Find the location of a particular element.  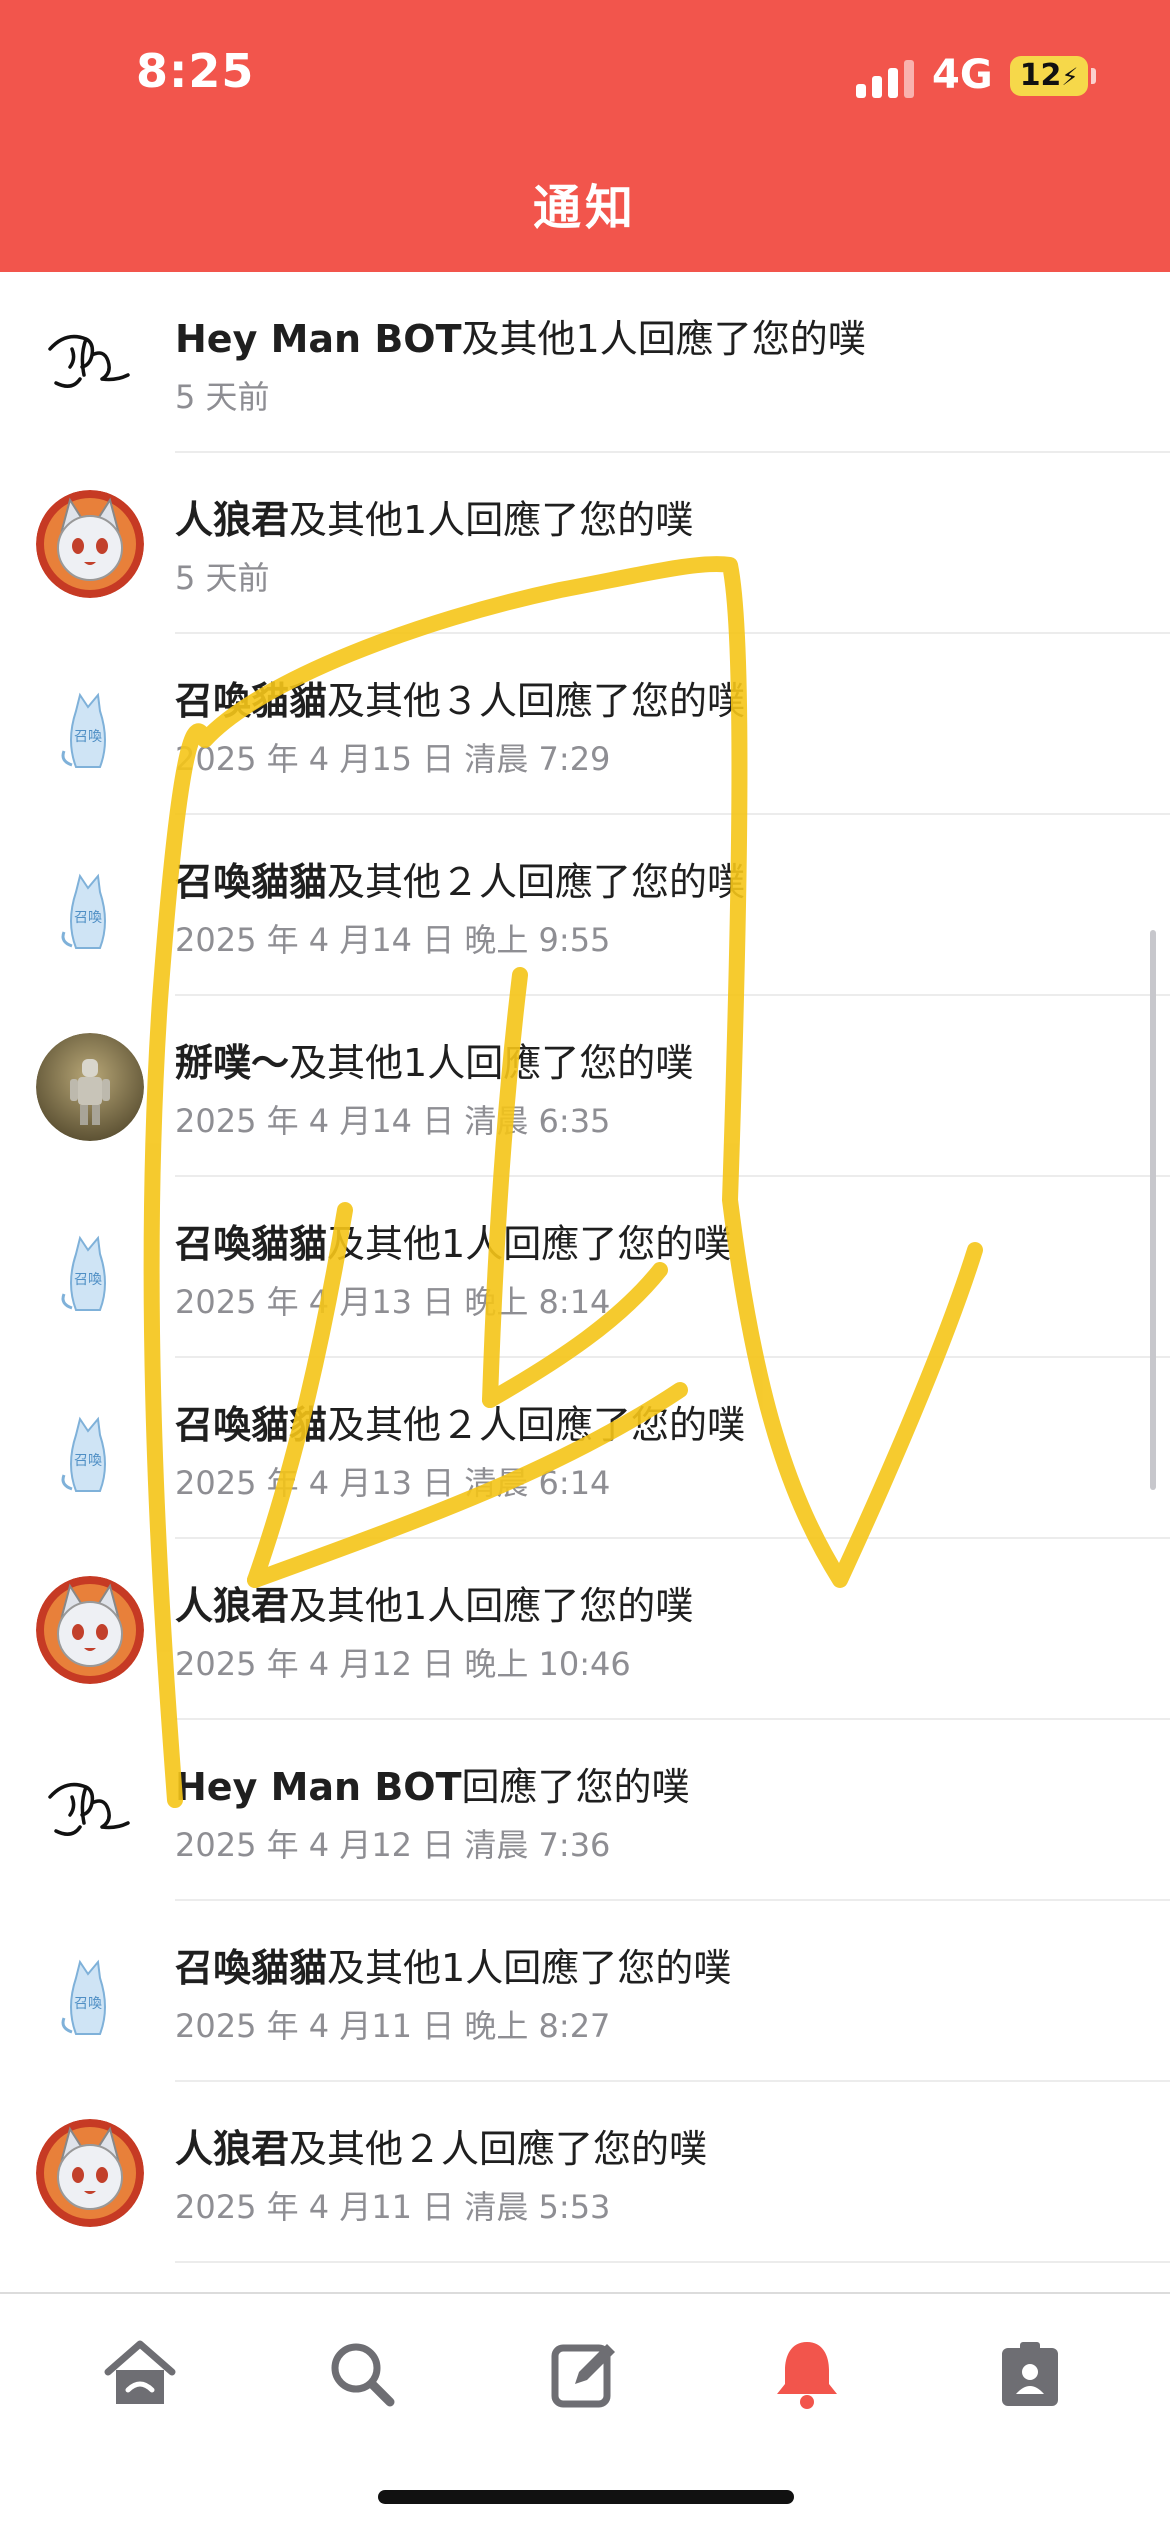

tab-compose is located at coordinates (585, 2374).